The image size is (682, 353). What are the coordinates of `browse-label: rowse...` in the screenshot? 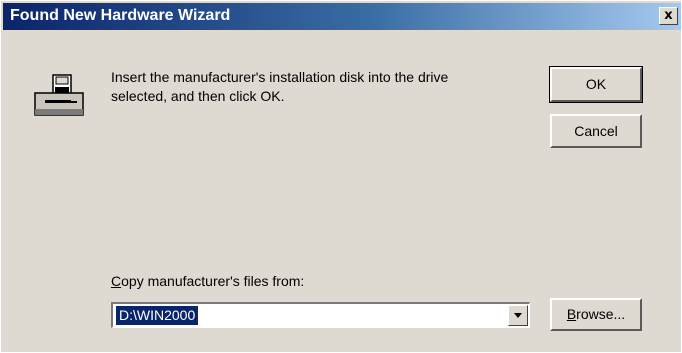 It's located at (601, 314).